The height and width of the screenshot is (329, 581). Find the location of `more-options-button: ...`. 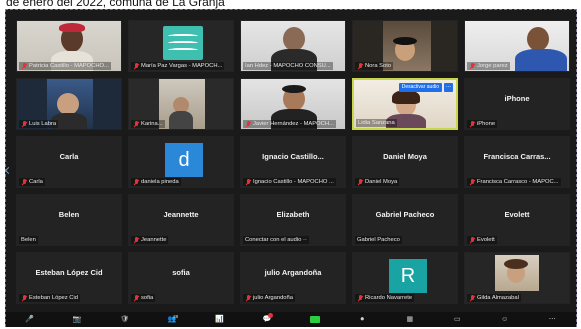

more-options-button: ... is located at coordinates (448, 87).